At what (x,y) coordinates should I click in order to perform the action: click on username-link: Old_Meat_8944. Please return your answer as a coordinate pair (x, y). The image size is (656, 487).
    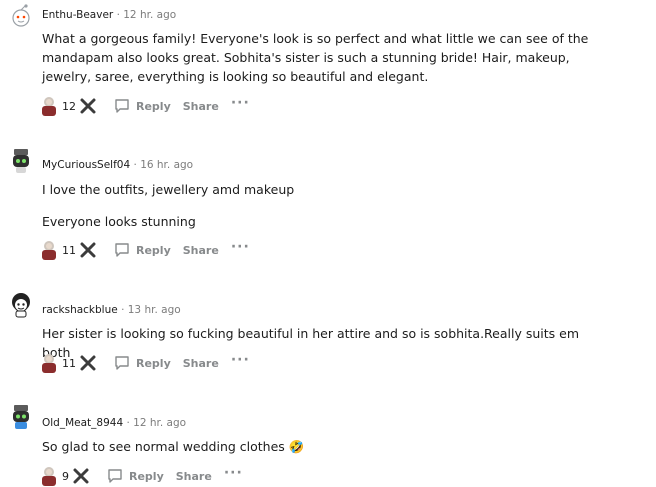
    Looking at the image, I should click on (82, 423).